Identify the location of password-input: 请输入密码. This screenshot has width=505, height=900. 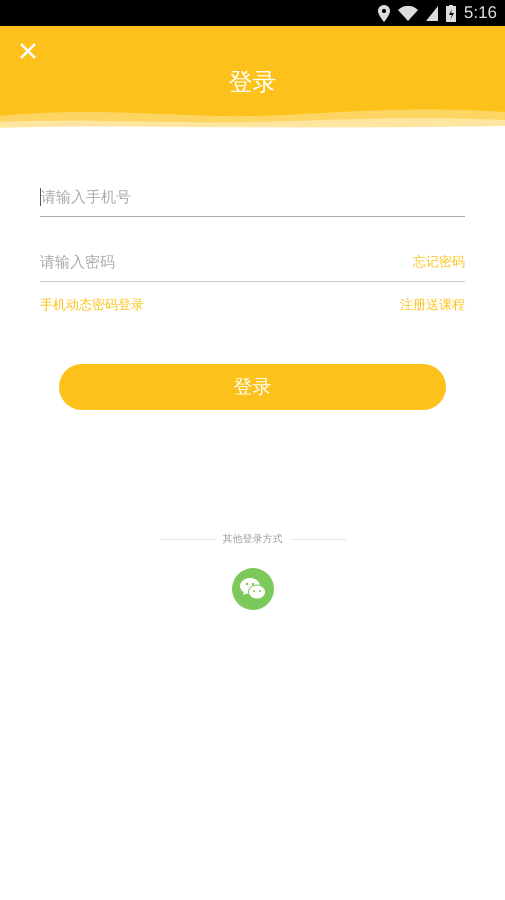
(226, 262).